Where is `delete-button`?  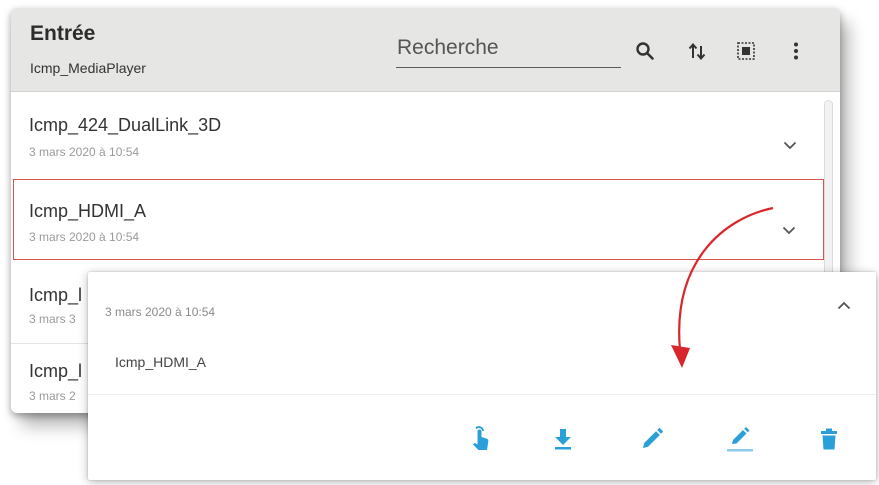
delete-button is located at coordinates (829, 439).